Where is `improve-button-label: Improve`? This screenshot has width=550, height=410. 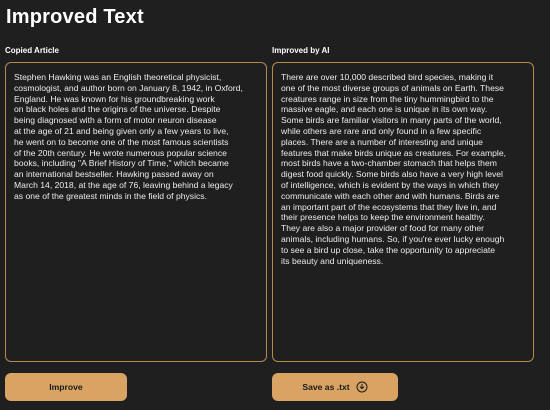 improve-button-label: Improve is located at coordinates (66, 387).